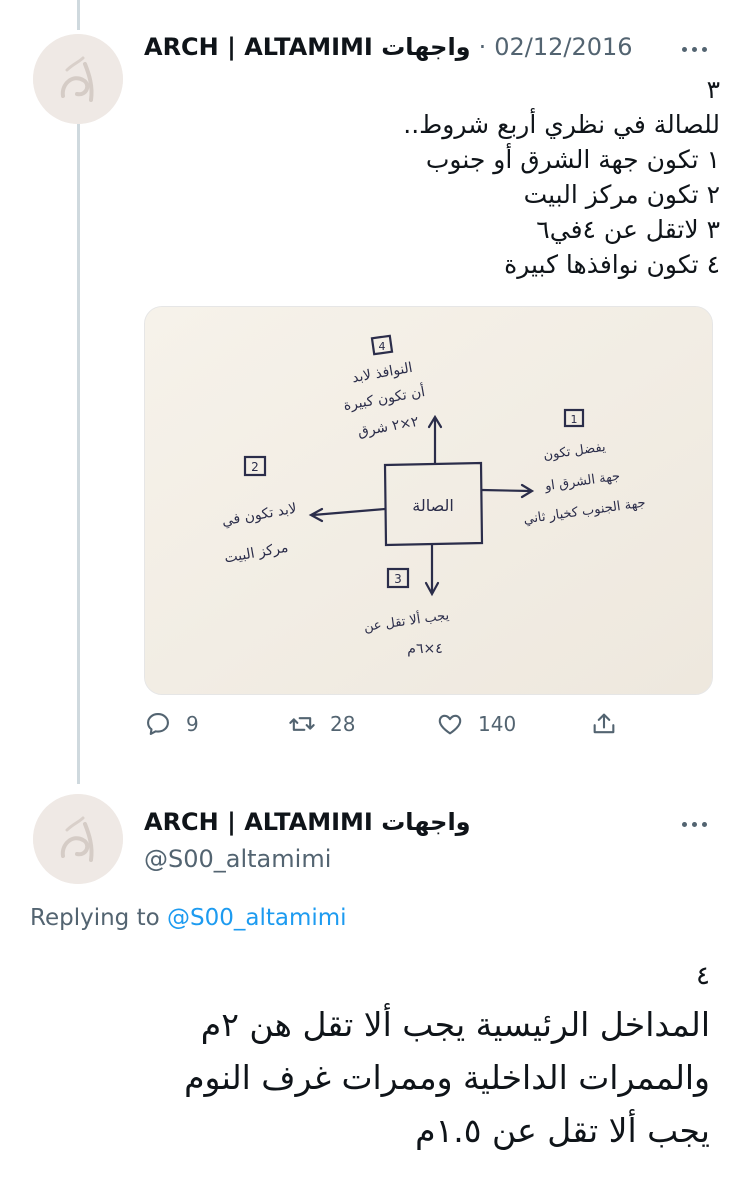 This screenshot has height=1200, width=742. Describe the element at coordinates (703, 976) in the screenshot. I see `tweet-line: ٤` at that location.